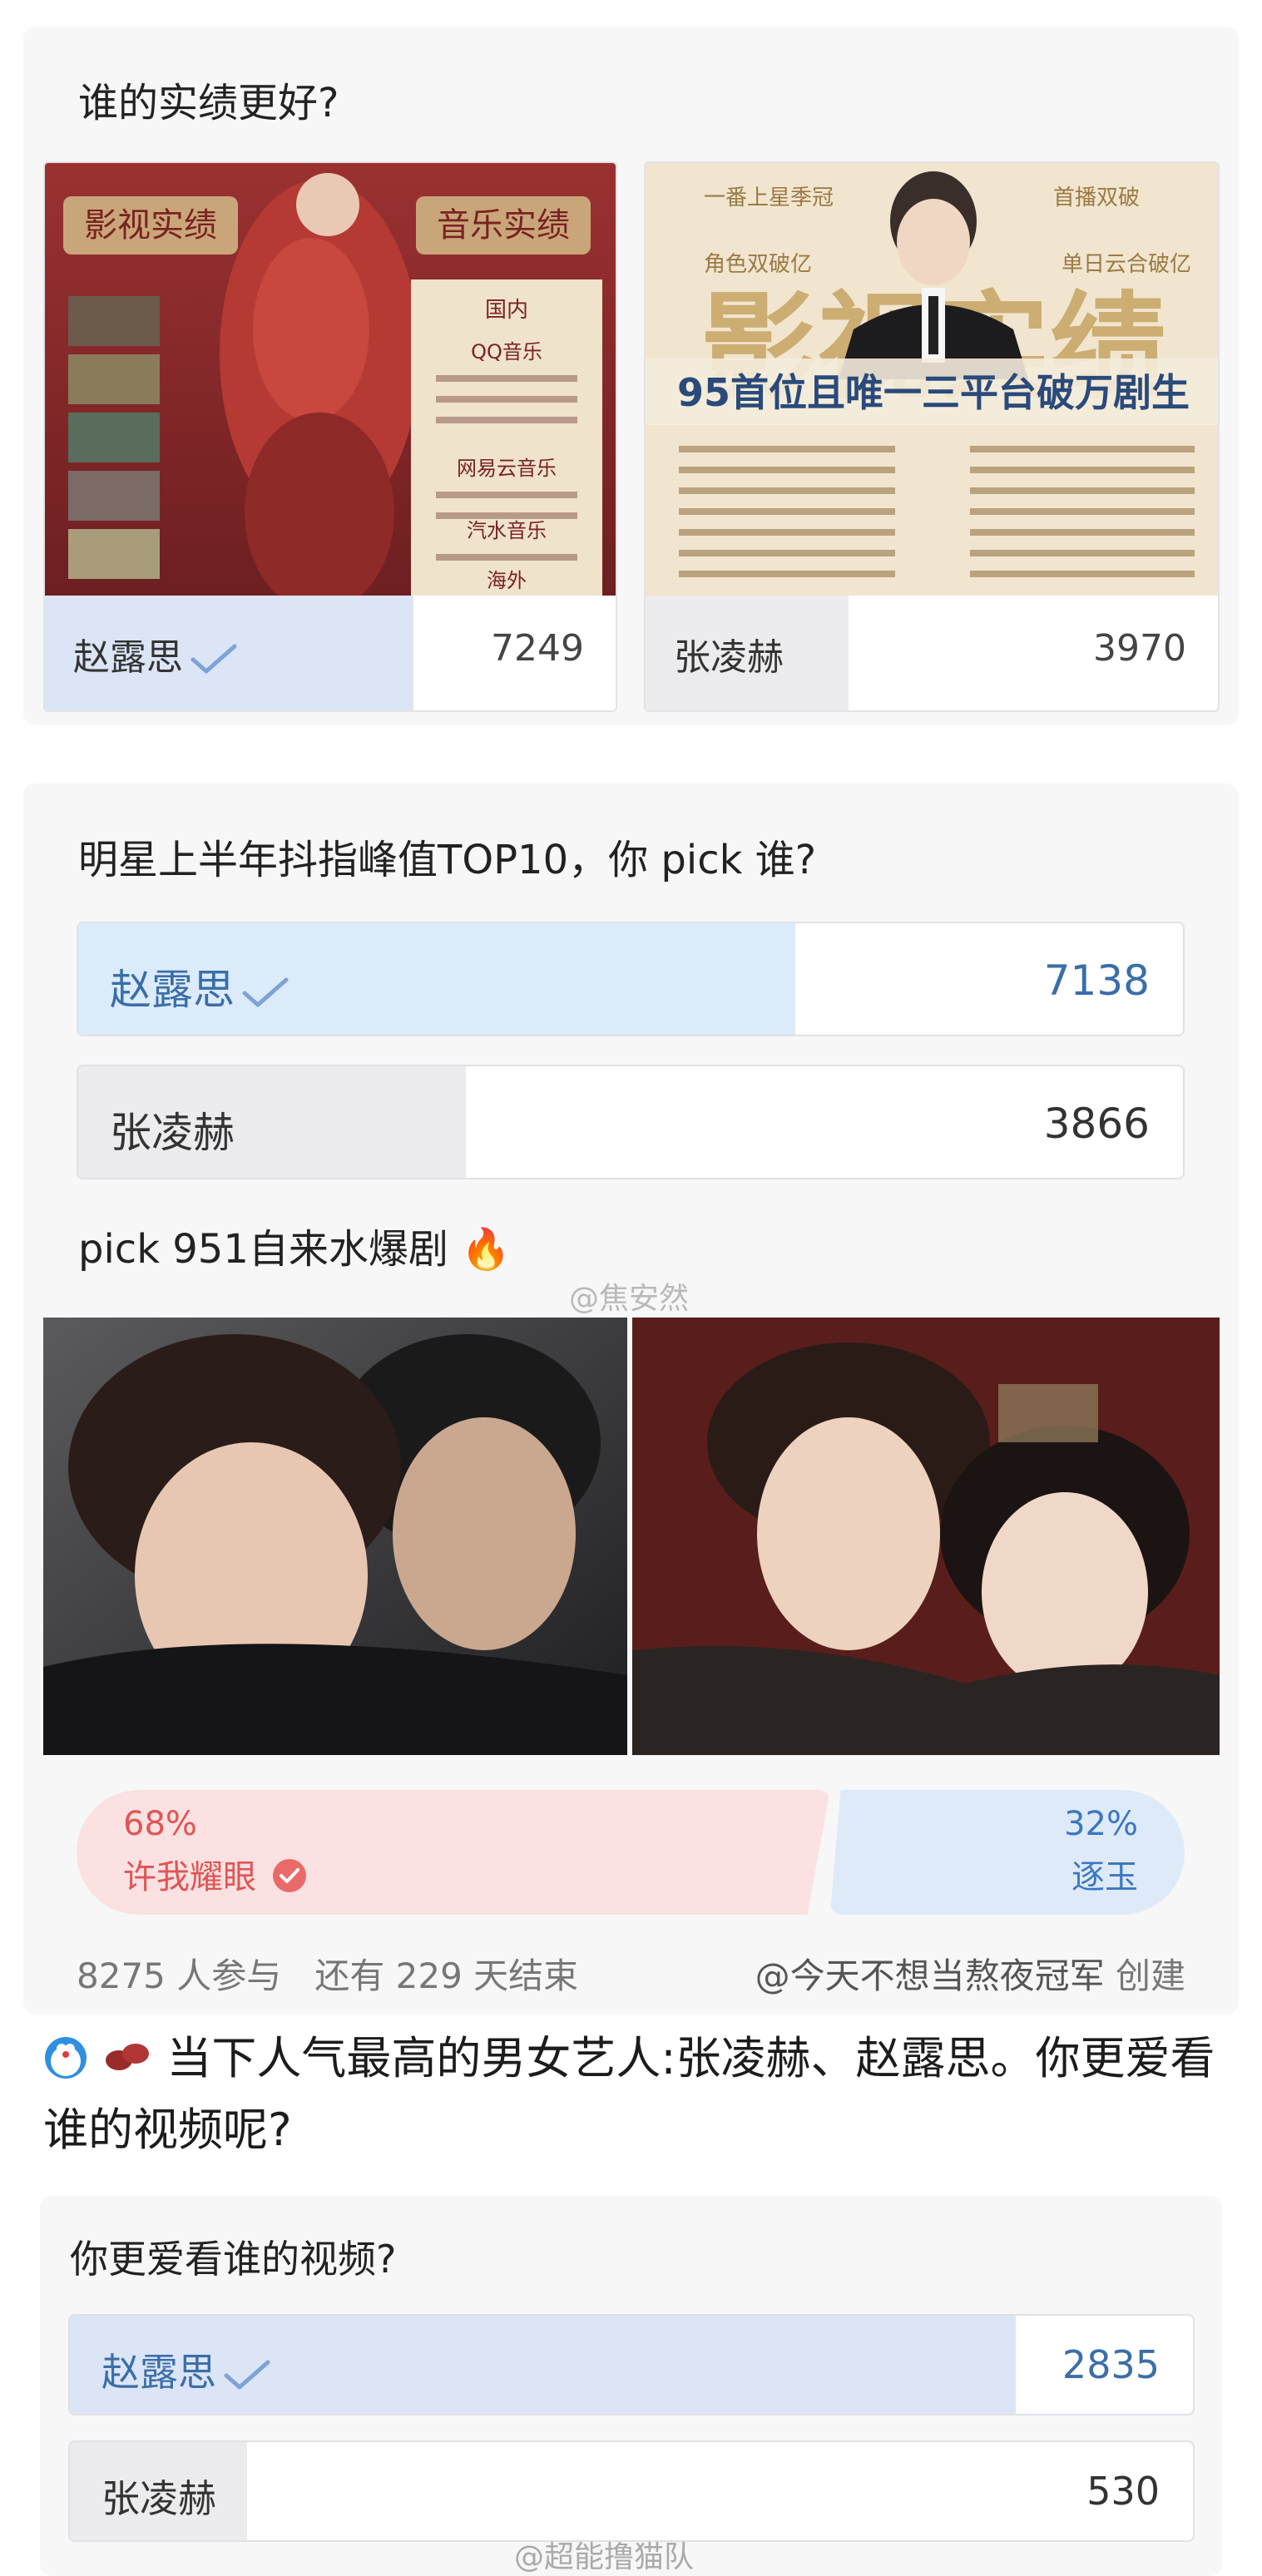  I want to click on poster-image: 影视实绩 音乐实绩 国内 QQ音乐 网易云音乐 汽水音乐 海外, so click(330, 379).